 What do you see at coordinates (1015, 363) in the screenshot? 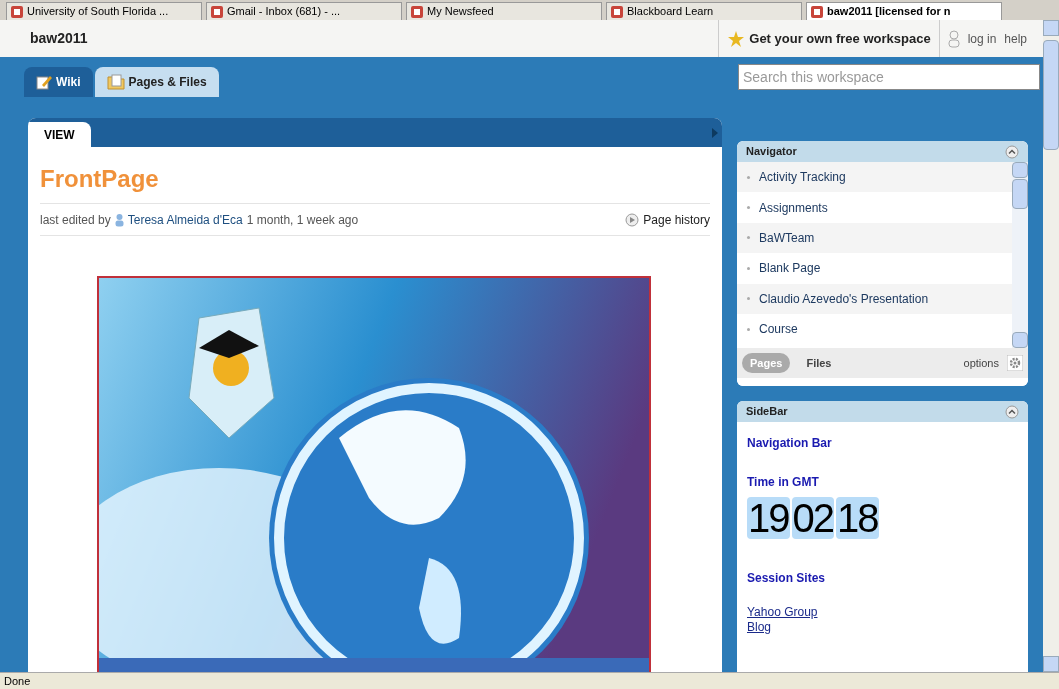
I see `settings-icon` at bounding box center [1015, 363].